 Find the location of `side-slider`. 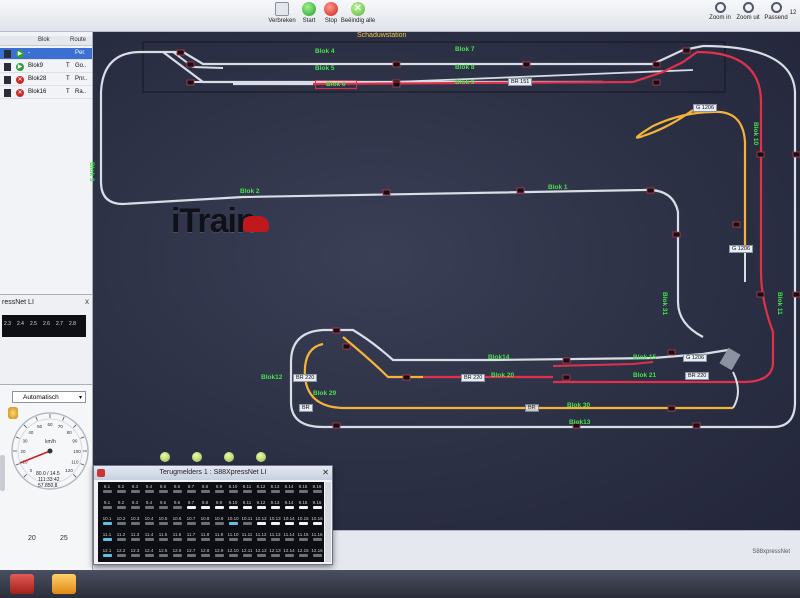

side-slider is located at coordinates (2, 473).